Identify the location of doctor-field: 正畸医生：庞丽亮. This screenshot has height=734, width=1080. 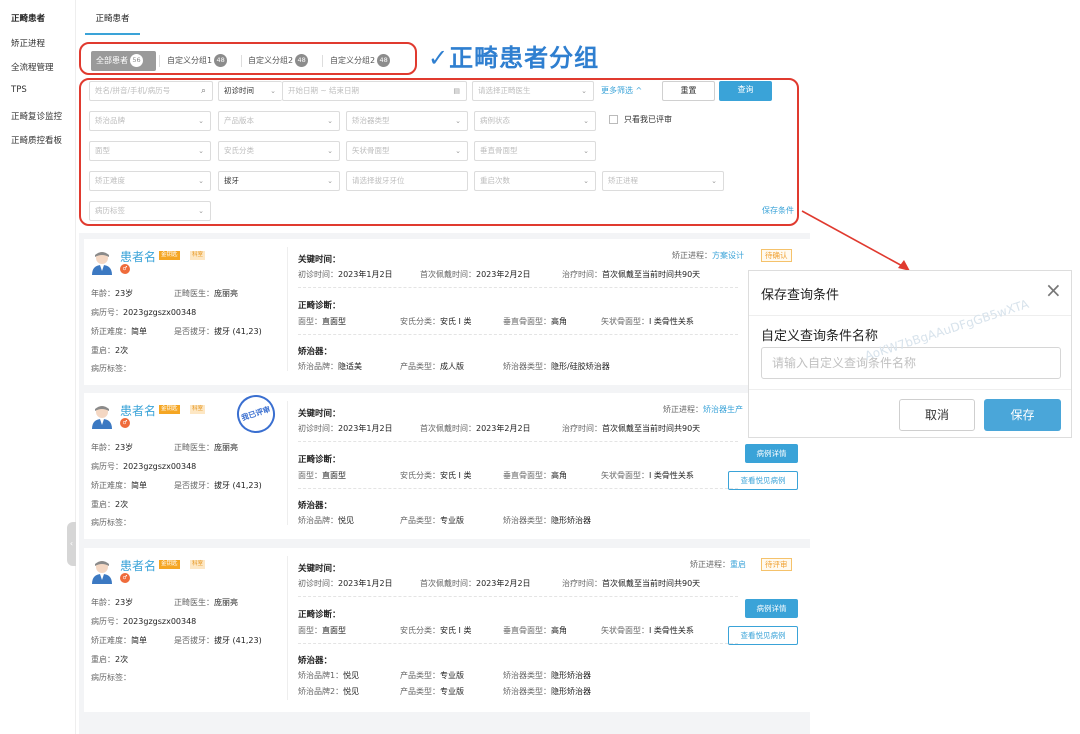
(206, 293).